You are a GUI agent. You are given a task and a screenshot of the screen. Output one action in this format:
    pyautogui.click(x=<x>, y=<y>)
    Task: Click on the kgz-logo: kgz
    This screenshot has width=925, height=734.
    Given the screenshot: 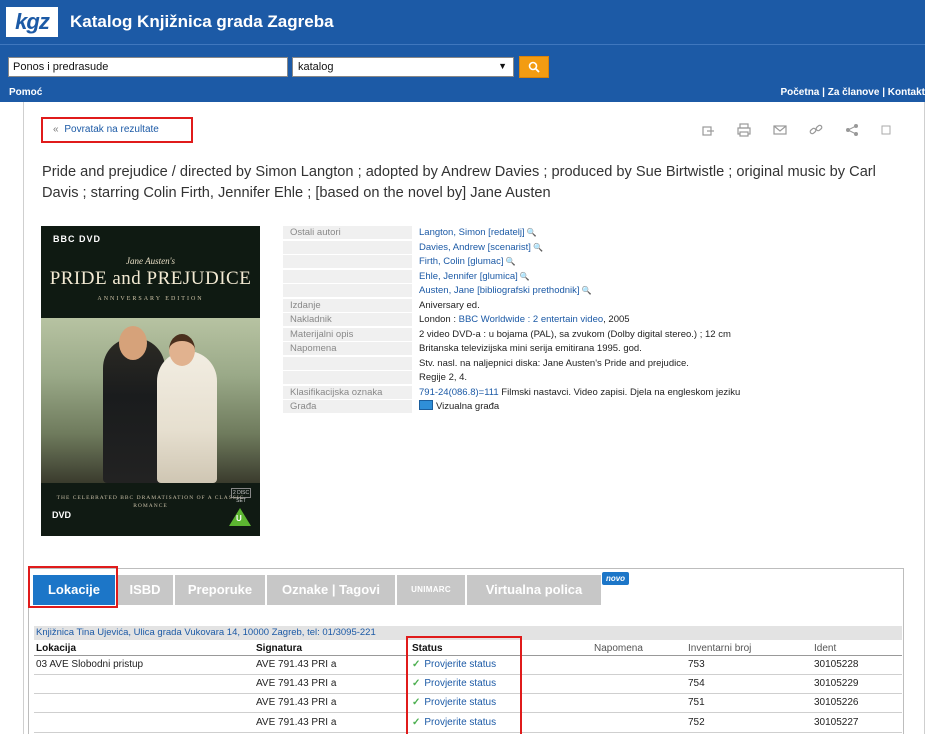 What is the action you would take?
    pyautogui.click(x=32, y=22)
    